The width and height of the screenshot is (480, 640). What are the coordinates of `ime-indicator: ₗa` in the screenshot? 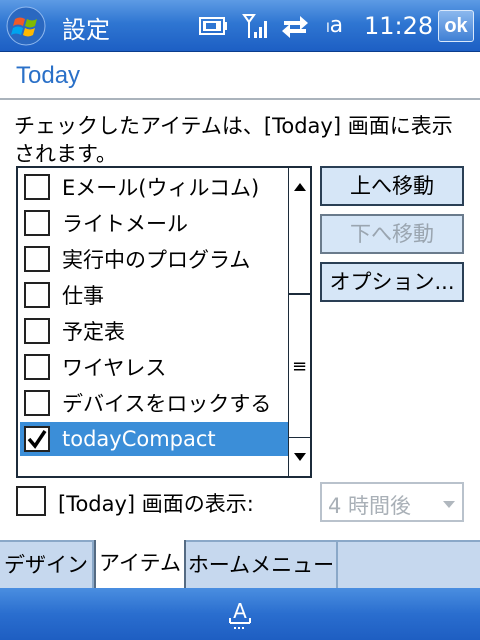 It's located at (334, 26).